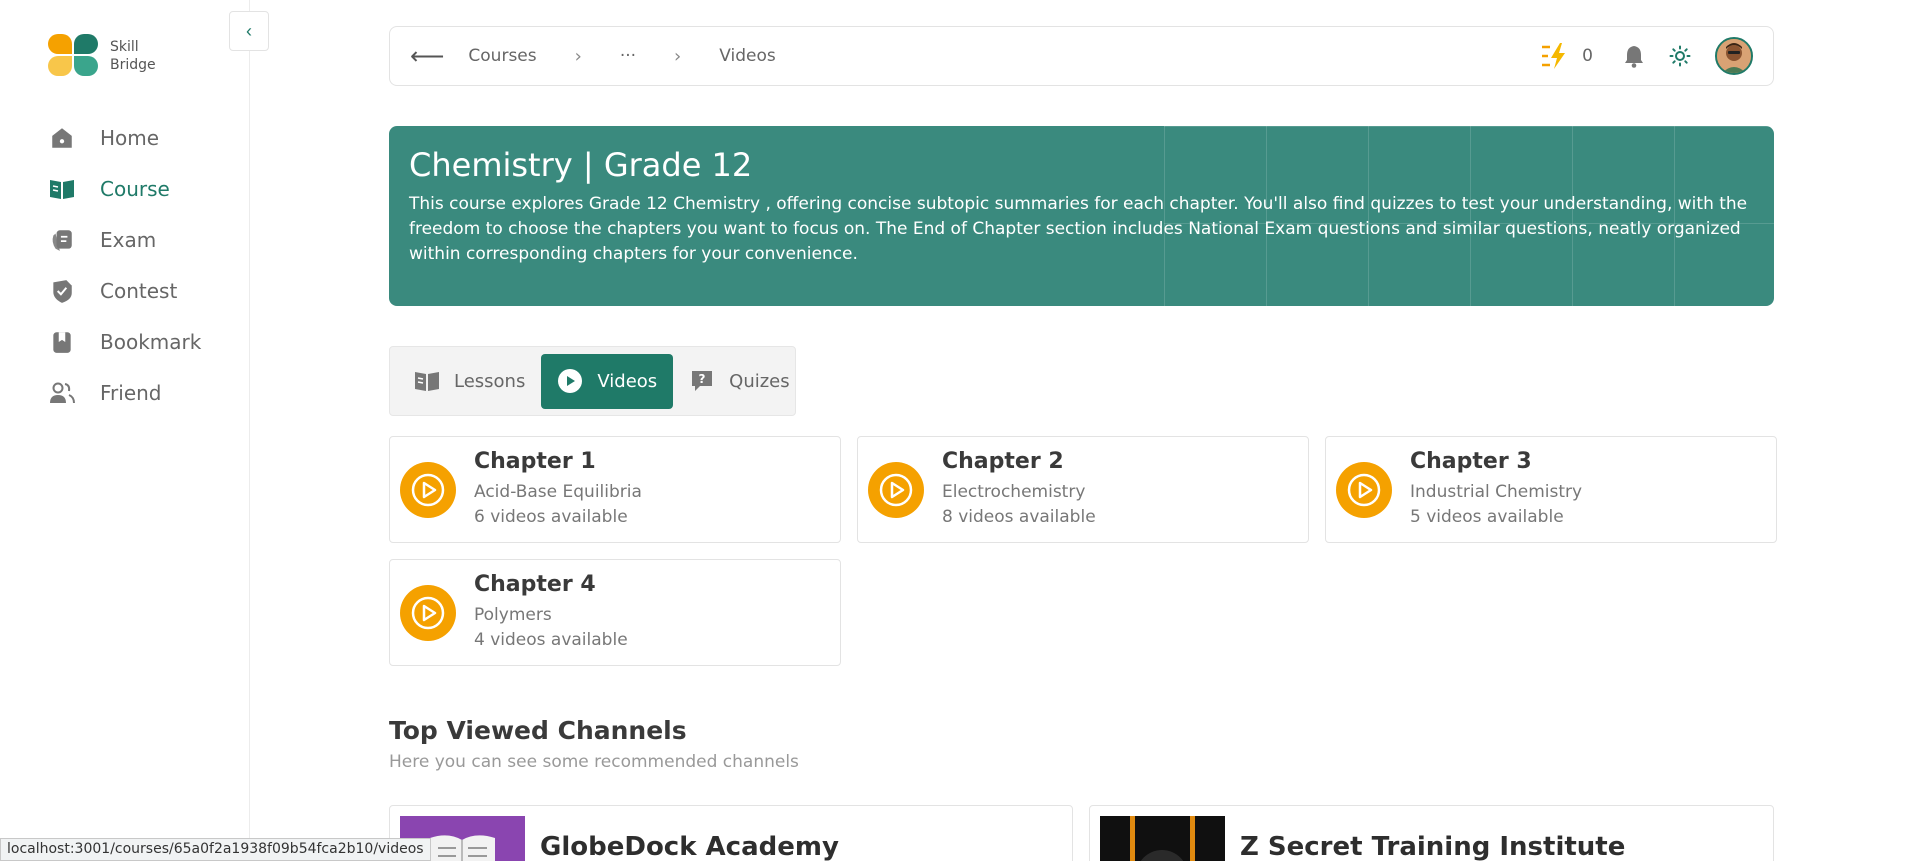 This screenshot has width=1919, height=861. I want to click on users-icon, so click(62, 393).